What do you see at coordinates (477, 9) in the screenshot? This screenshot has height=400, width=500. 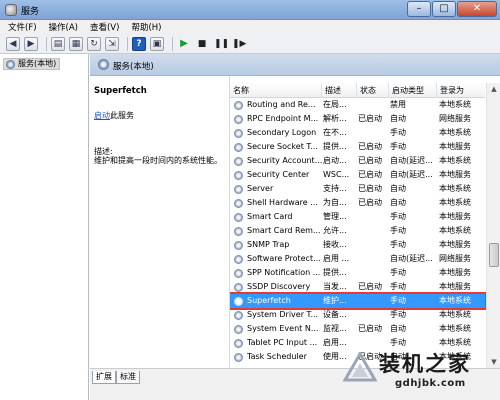 I see `close-button: ✕` at bounding box center [477, 9].